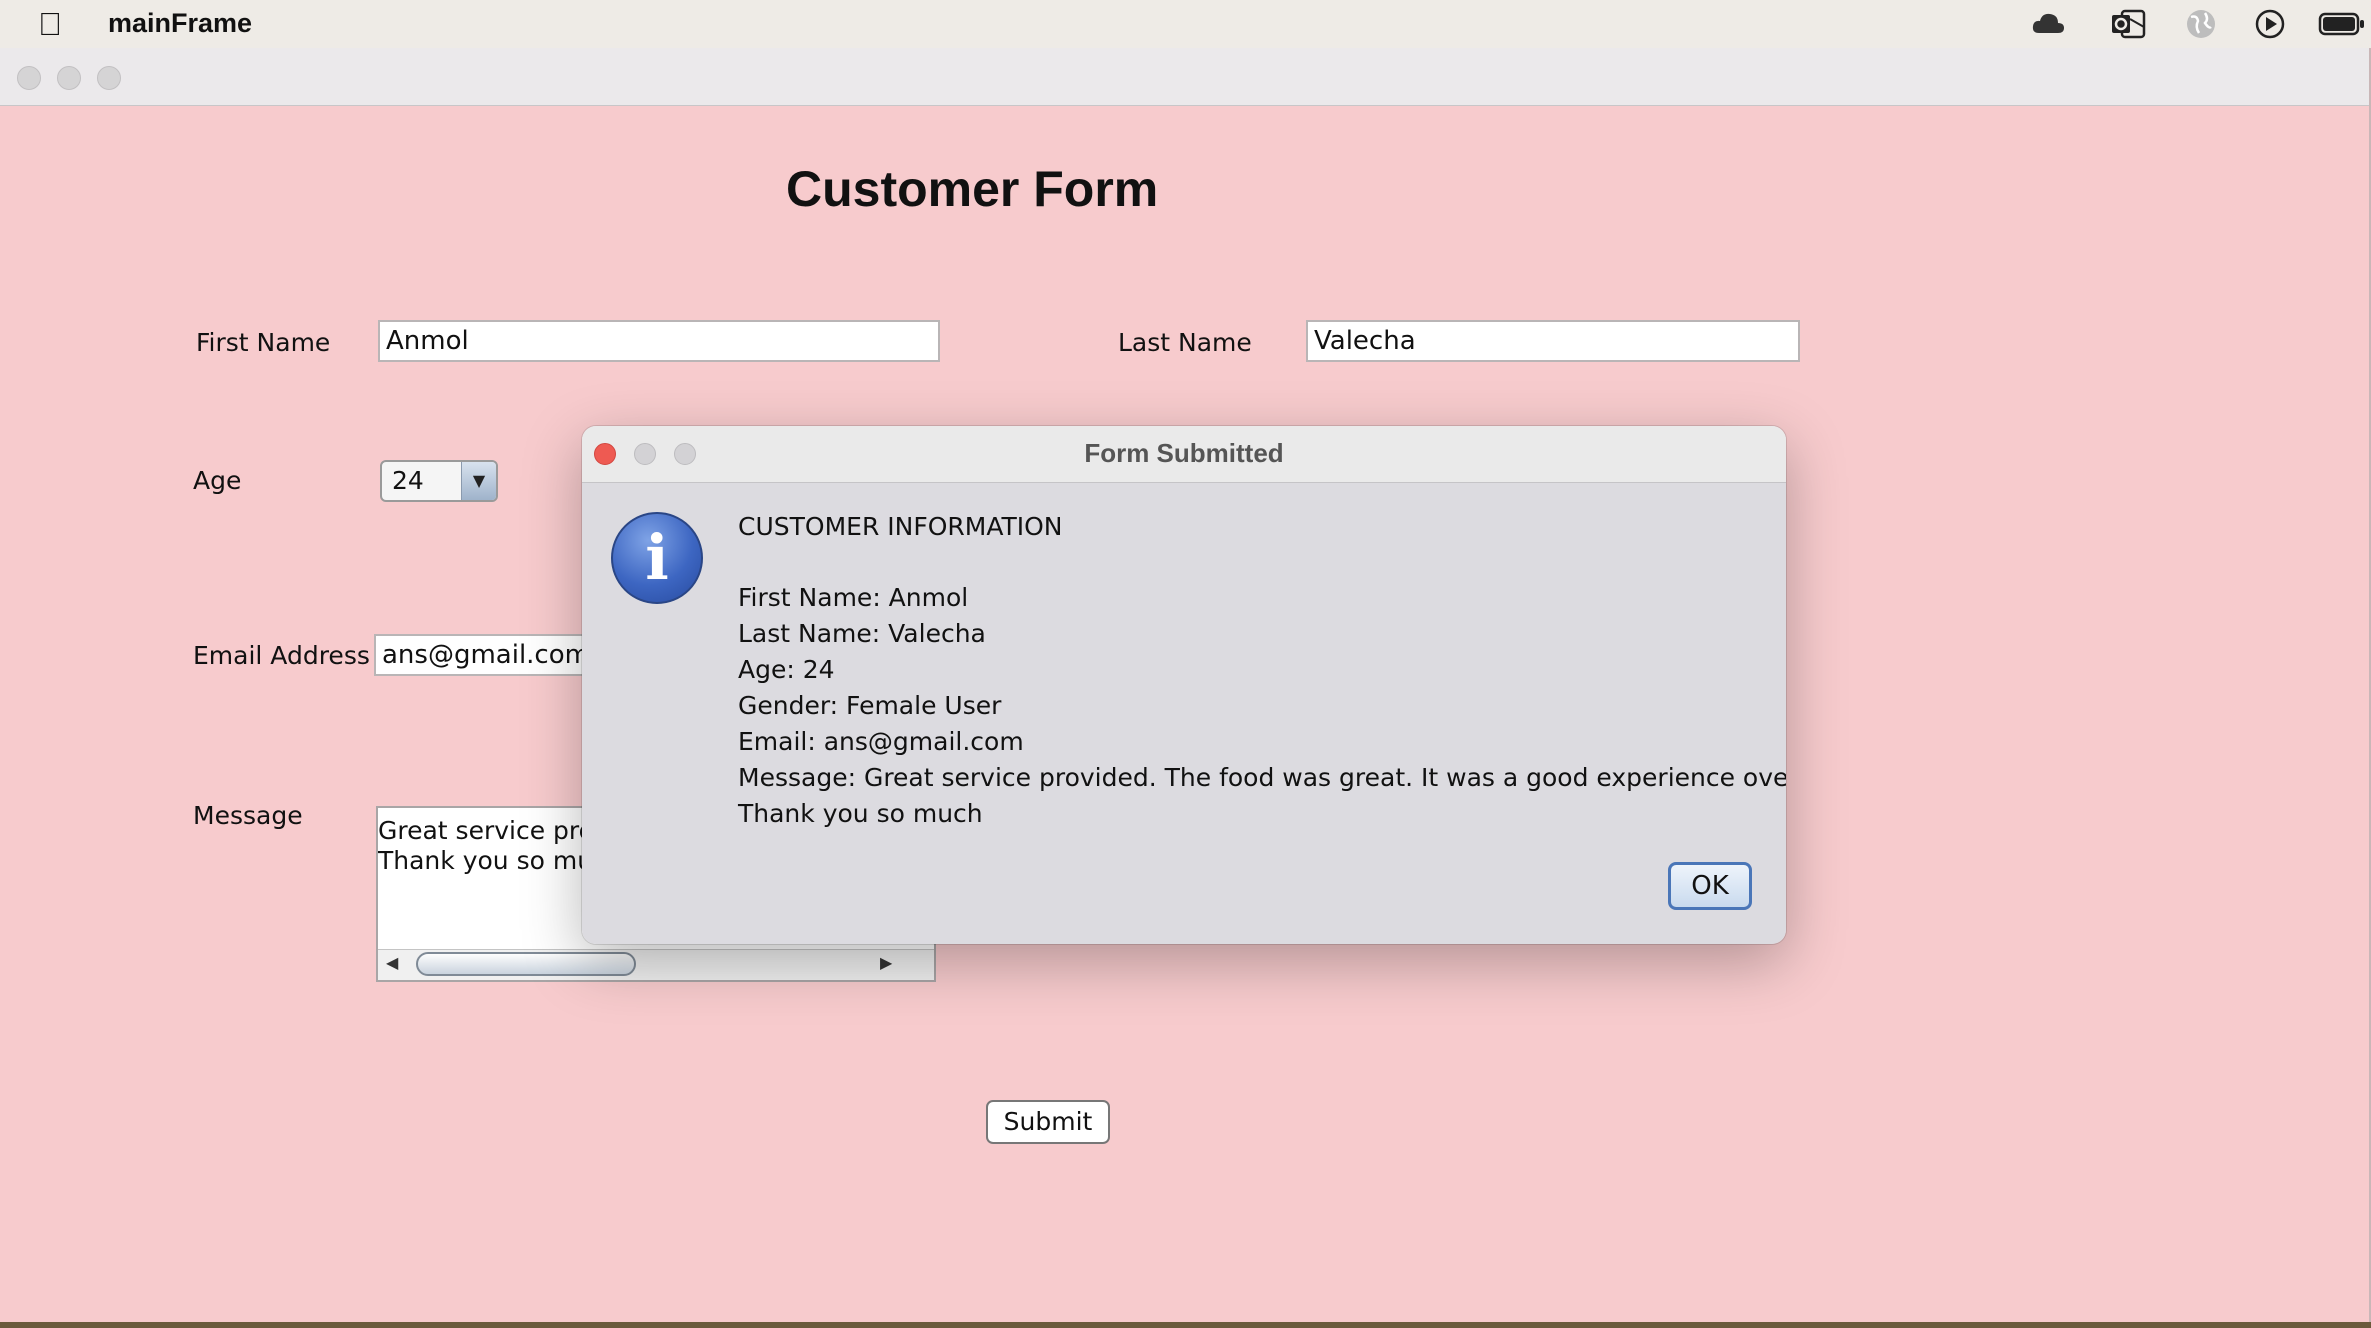  What do you see at coordinates (69, 78) in the screenshot?
I see `minimize-button` at bounding box center [69, 78].